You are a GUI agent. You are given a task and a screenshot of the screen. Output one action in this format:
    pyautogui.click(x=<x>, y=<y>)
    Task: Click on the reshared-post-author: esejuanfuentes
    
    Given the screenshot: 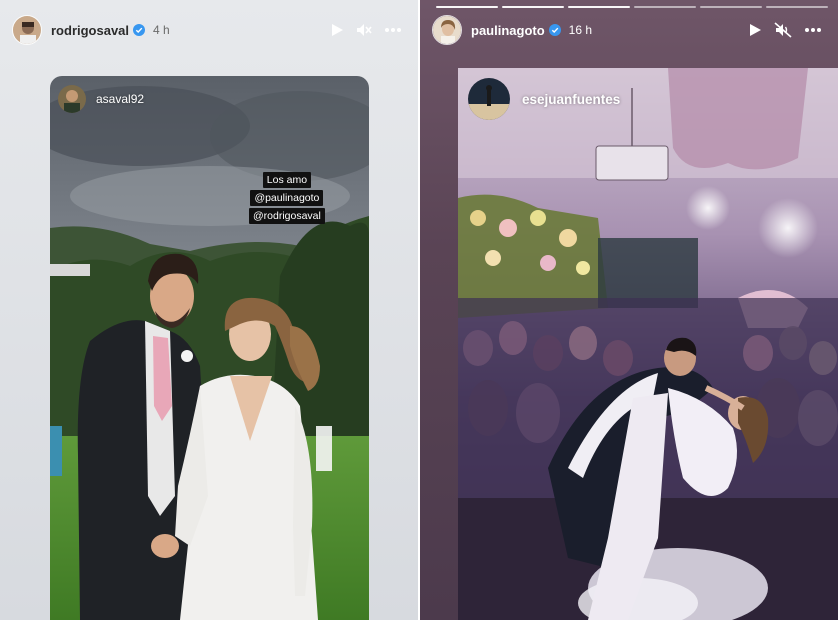 What is the action you would take?
    pyautogui.click(x=544, y=99)
    